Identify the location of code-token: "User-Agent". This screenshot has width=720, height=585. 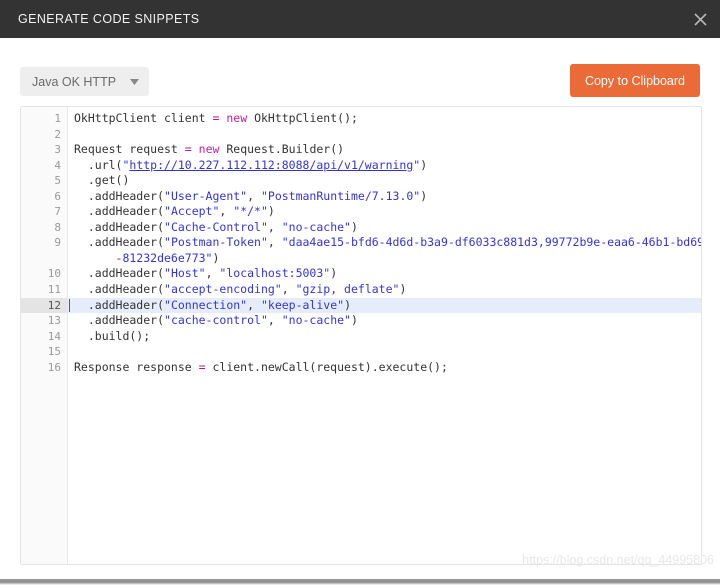
(206, 195).